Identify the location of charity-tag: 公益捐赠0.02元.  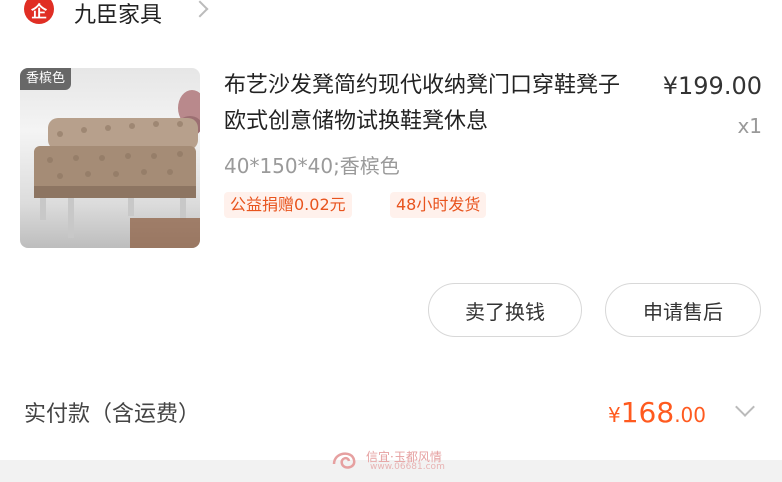
(288, 205).